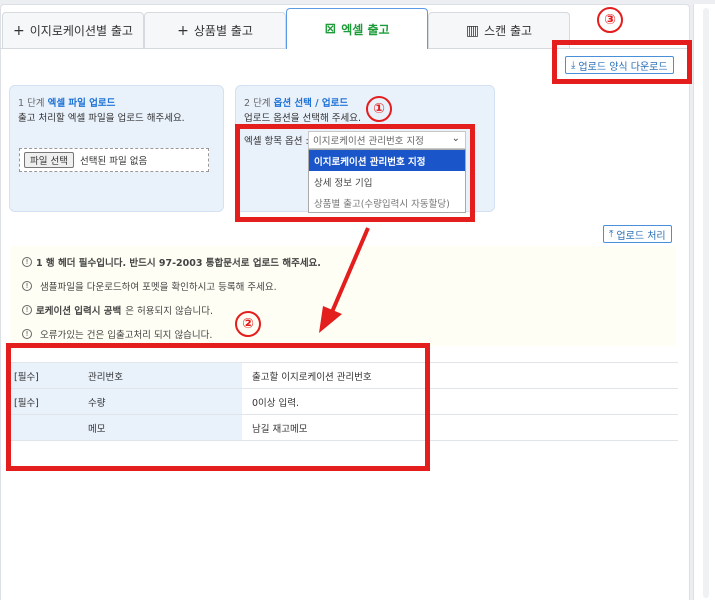 This screenshot has width=715, height=600. I want to click on upload-process-button: ⤒ 업로드 처리, so click(637, 234).